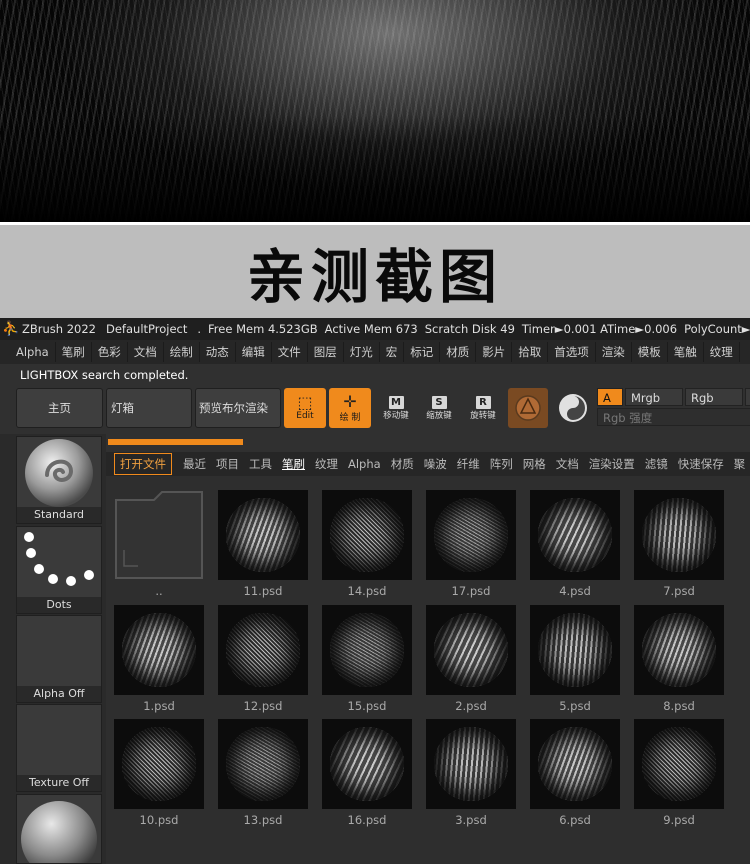  What do you see at coordinates (396, 408) in the screenshot?
I see `move-button: M 移动键` at bounding box center [396, 408].